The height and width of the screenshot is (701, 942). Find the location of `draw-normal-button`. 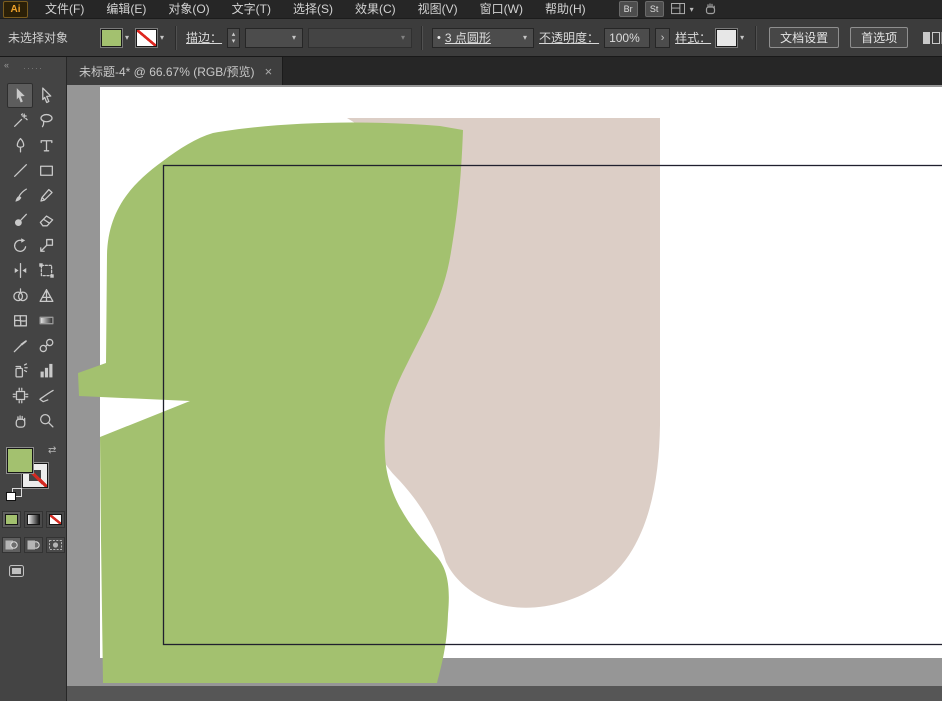

draw-normal-button is located at coordinates (11, 545).